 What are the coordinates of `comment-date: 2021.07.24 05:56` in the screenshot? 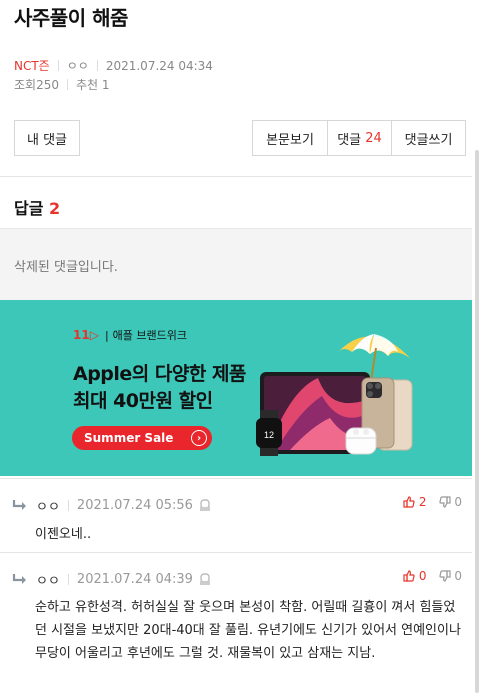 It's located at (134, 505).